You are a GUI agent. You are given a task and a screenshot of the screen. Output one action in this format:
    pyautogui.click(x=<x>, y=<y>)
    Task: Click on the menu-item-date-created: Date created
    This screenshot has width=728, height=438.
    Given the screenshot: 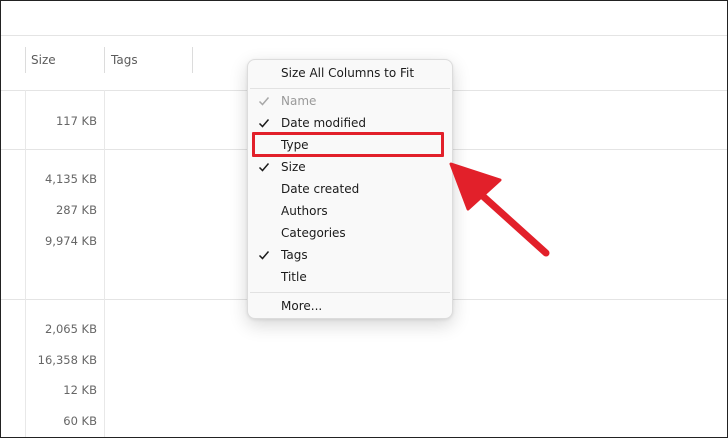 What is the action you would take?
    pyautogui.click(x=350, y=189)
    